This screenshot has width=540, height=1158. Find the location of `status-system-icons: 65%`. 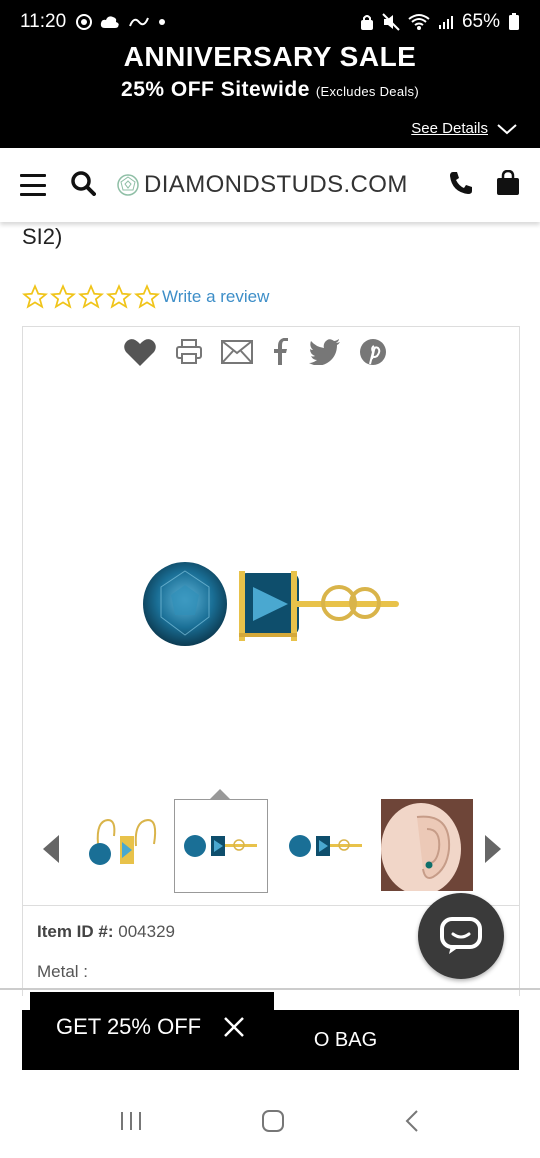

status-system-icons: 65% is located at coordinates (440, 22).